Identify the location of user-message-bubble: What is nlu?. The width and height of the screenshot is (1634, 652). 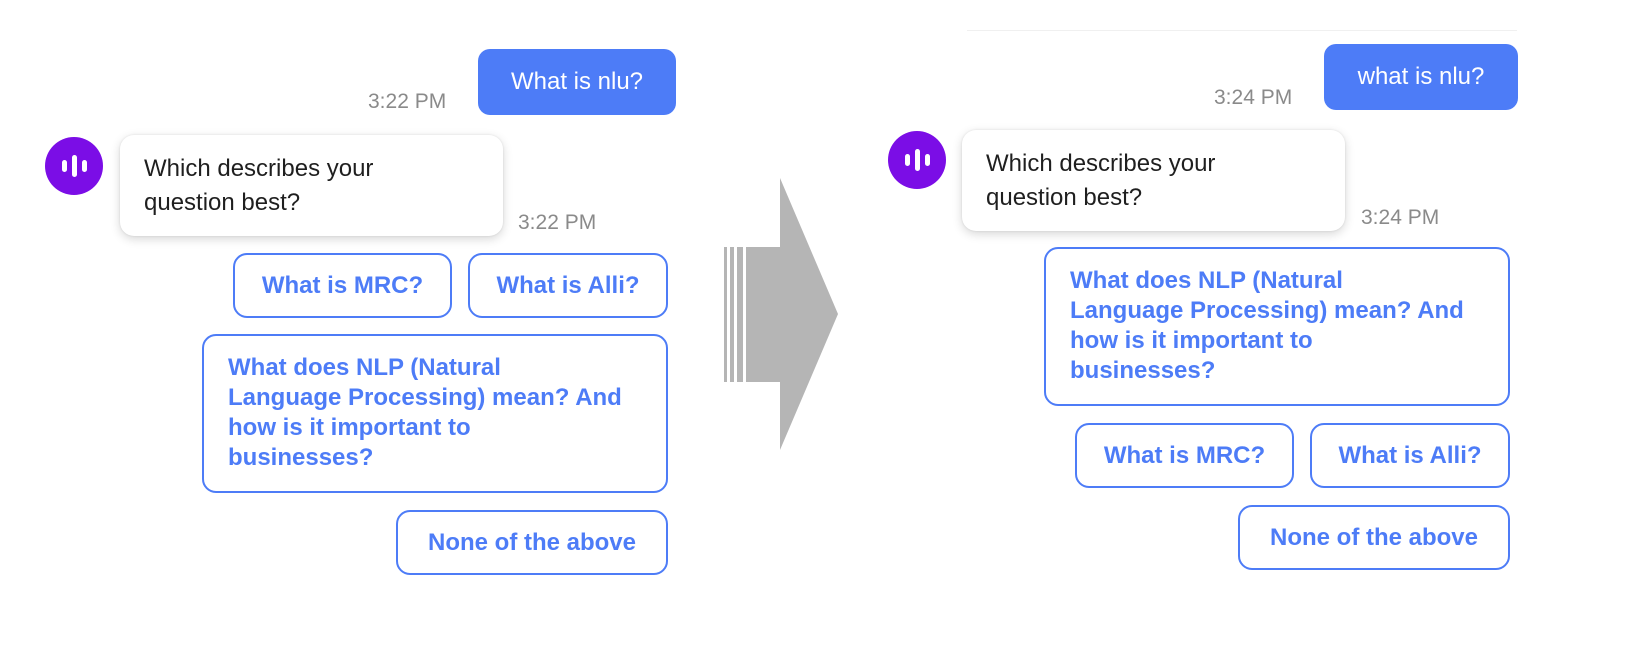
(577, 82).